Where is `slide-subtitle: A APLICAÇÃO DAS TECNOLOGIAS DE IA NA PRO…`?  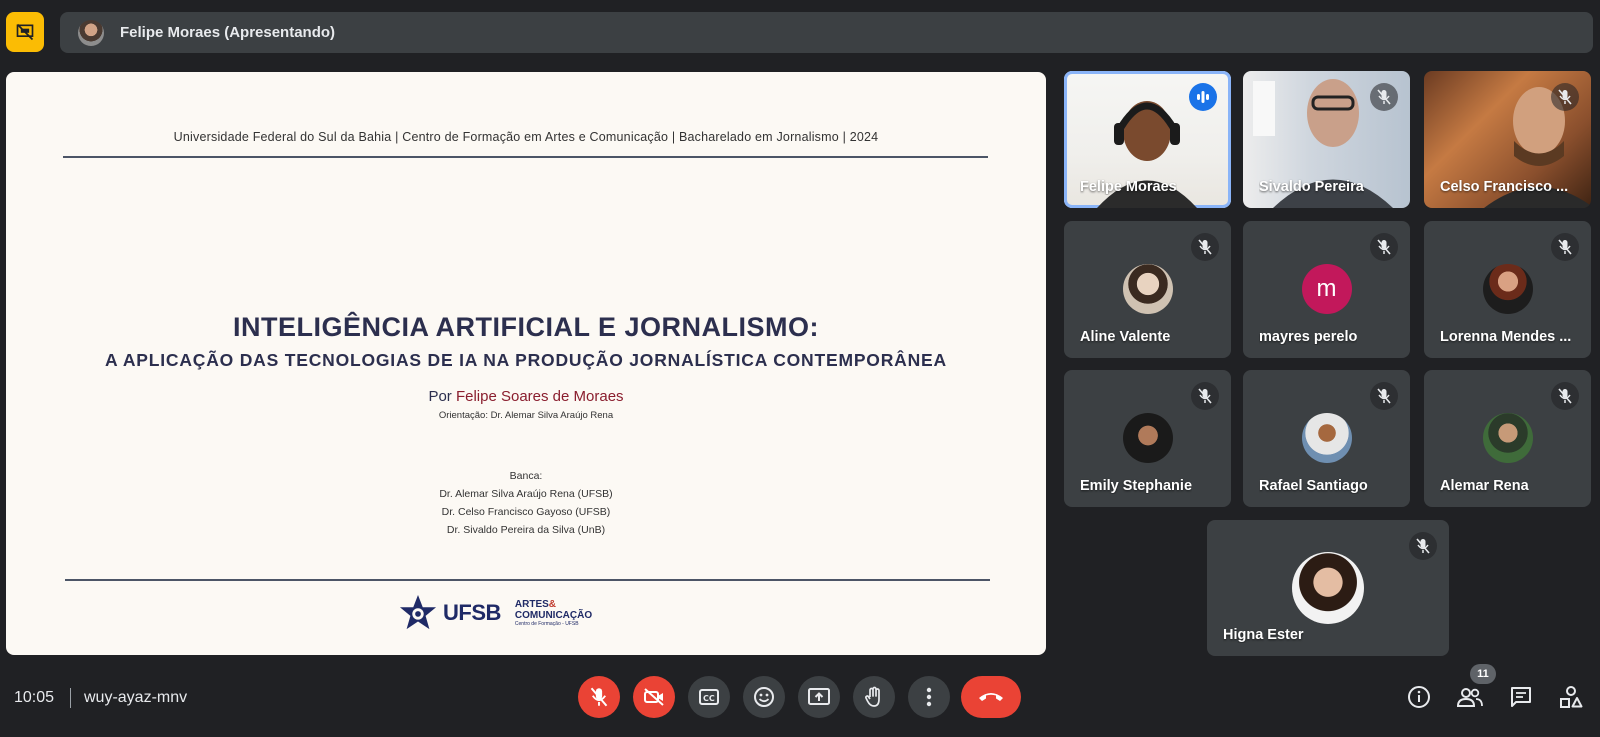 slide-subtitle: A APLICAÇÃO DAS TECNOLOGIAS DE IA NA PRO… is located at coordinates (526, 360).